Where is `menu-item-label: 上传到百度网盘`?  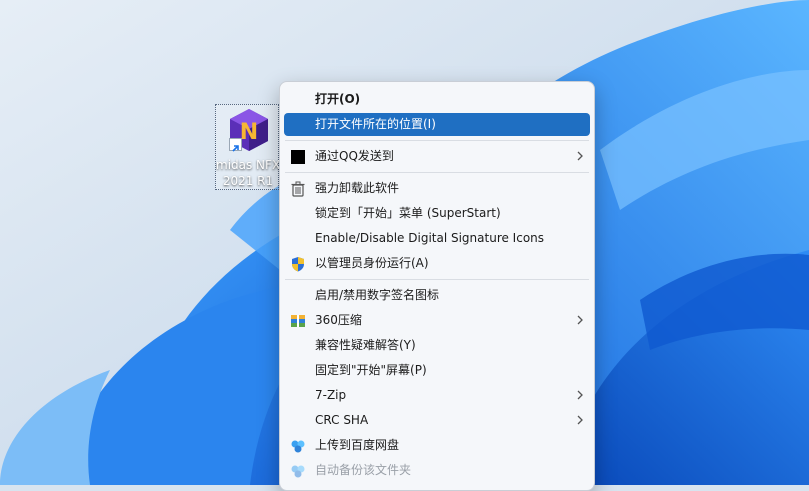
menu-item-label: 上传到百度网盘 is located at coordinates (357, 445).